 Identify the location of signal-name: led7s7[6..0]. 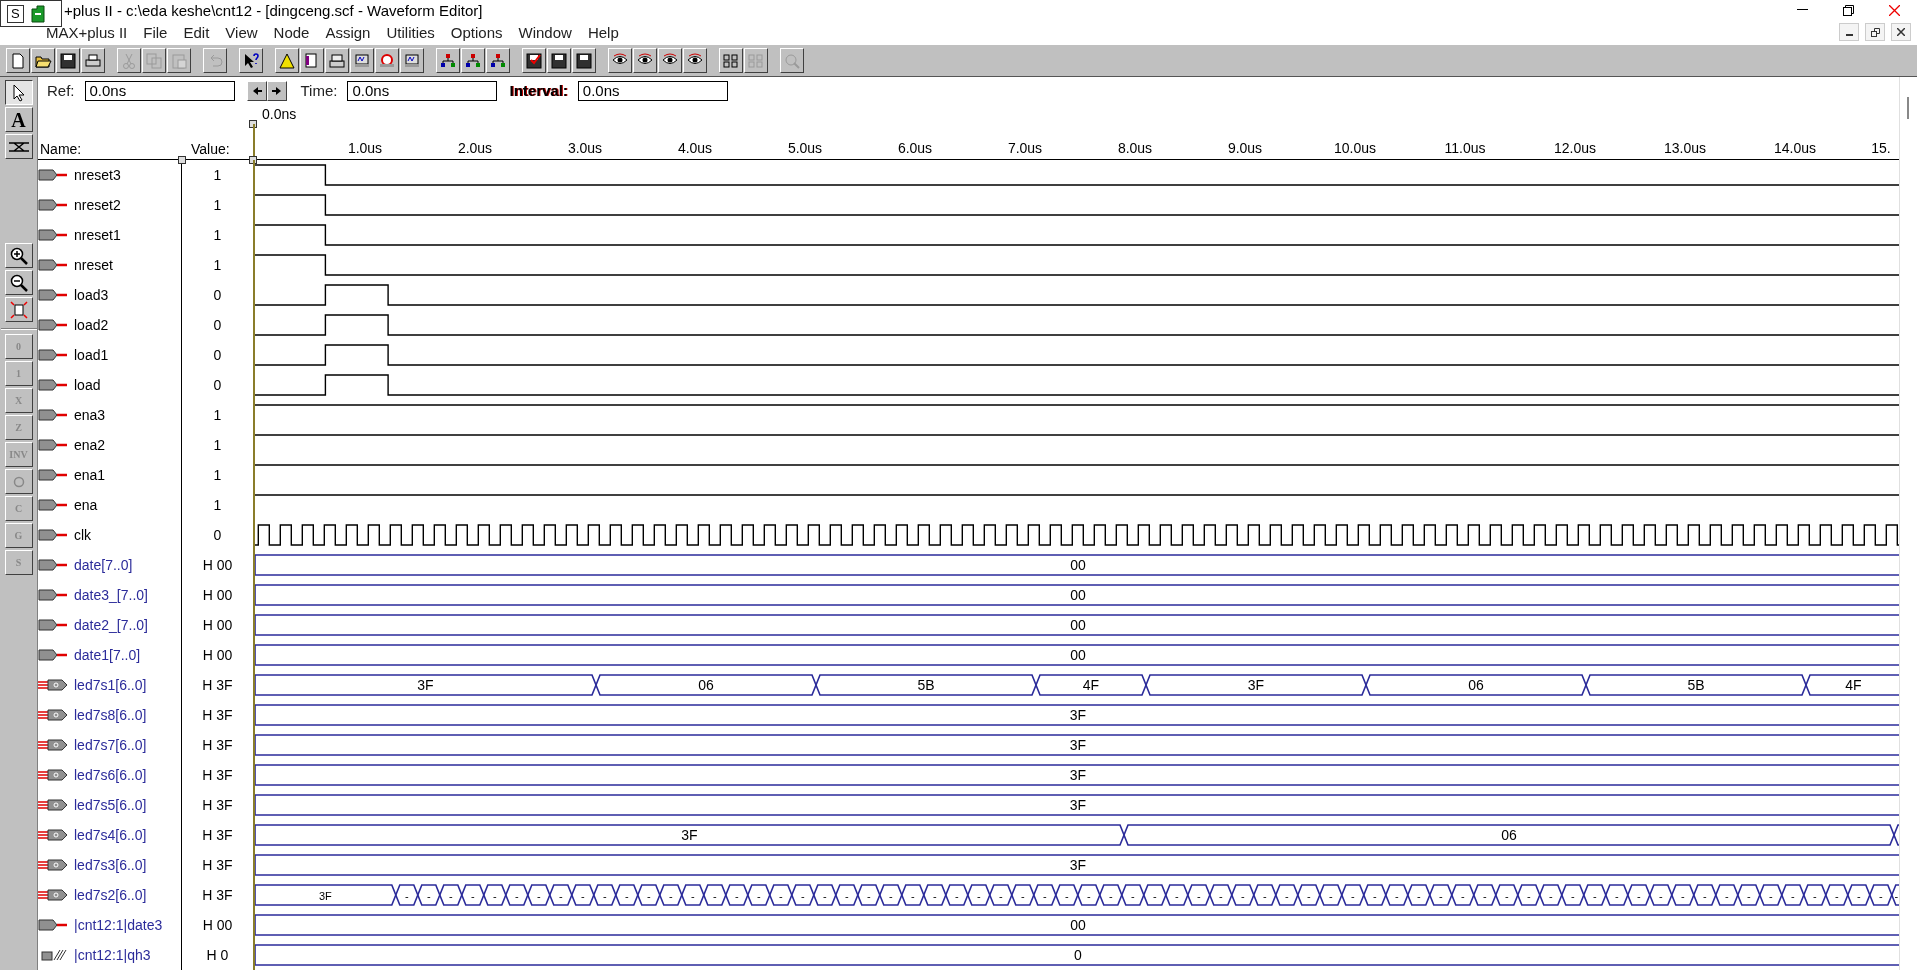
(110, 745).